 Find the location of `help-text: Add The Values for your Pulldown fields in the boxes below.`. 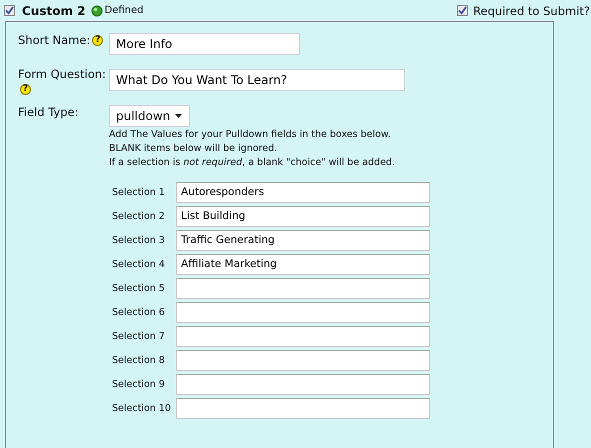

help-text: Add The Values for your Pulldown fields in the boxes below. is located at coordinates (250, 135).